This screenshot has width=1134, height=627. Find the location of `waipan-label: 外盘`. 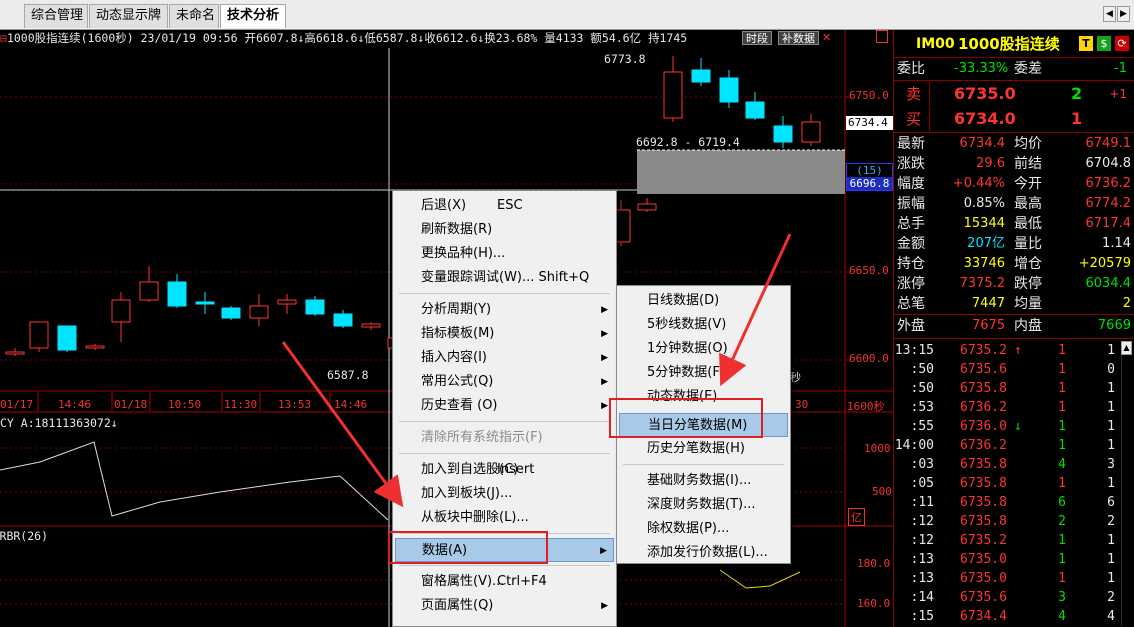

waipan-label: 外盘 is located at coordinates (911, 326).